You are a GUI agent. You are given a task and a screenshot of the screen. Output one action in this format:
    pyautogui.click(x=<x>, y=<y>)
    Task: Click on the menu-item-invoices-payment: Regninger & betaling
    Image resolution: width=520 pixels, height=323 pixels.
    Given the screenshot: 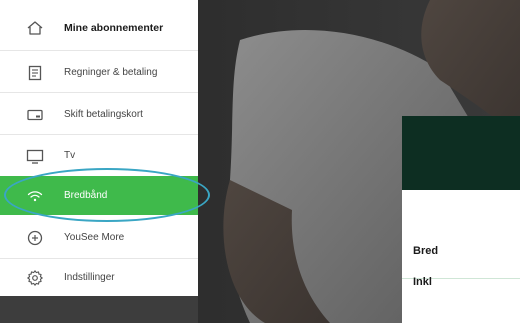 What is the action you would take?
    pyautogui.click(x=99, y=72)
    